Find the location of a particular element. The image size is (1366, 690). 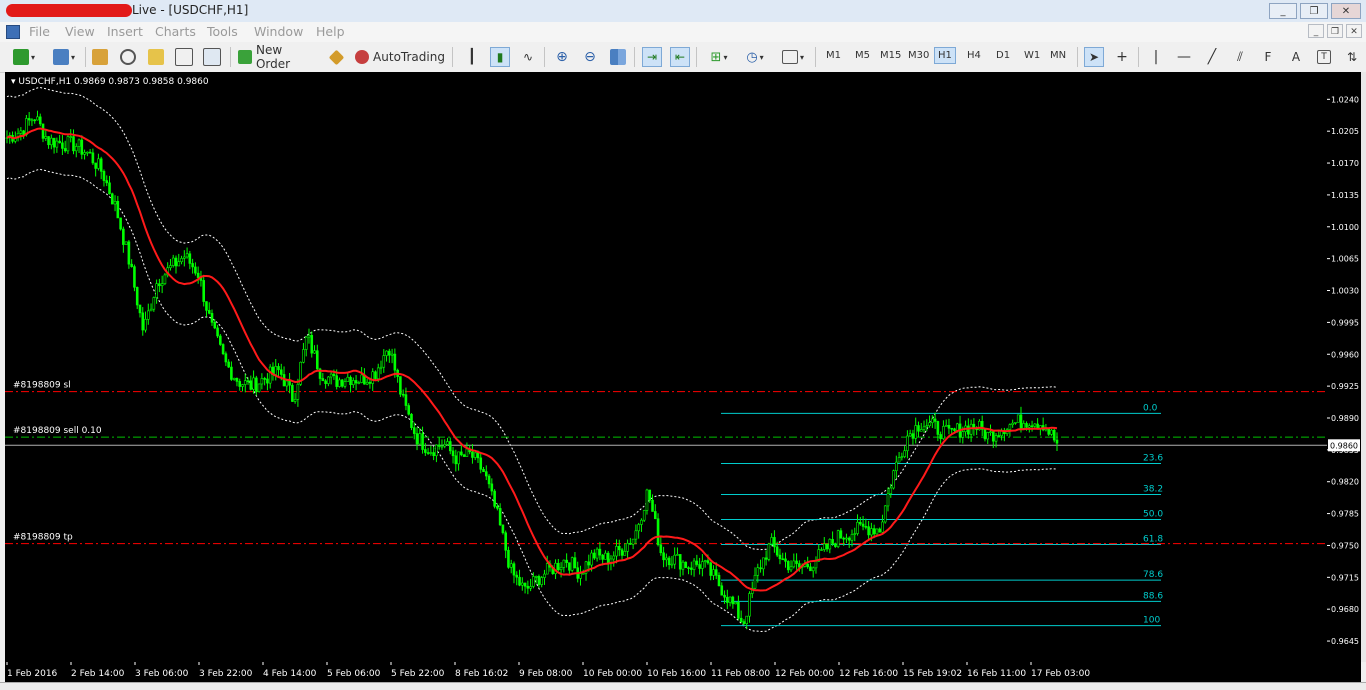

new-chart-button: ▾ is located at coordinates (24, 57).